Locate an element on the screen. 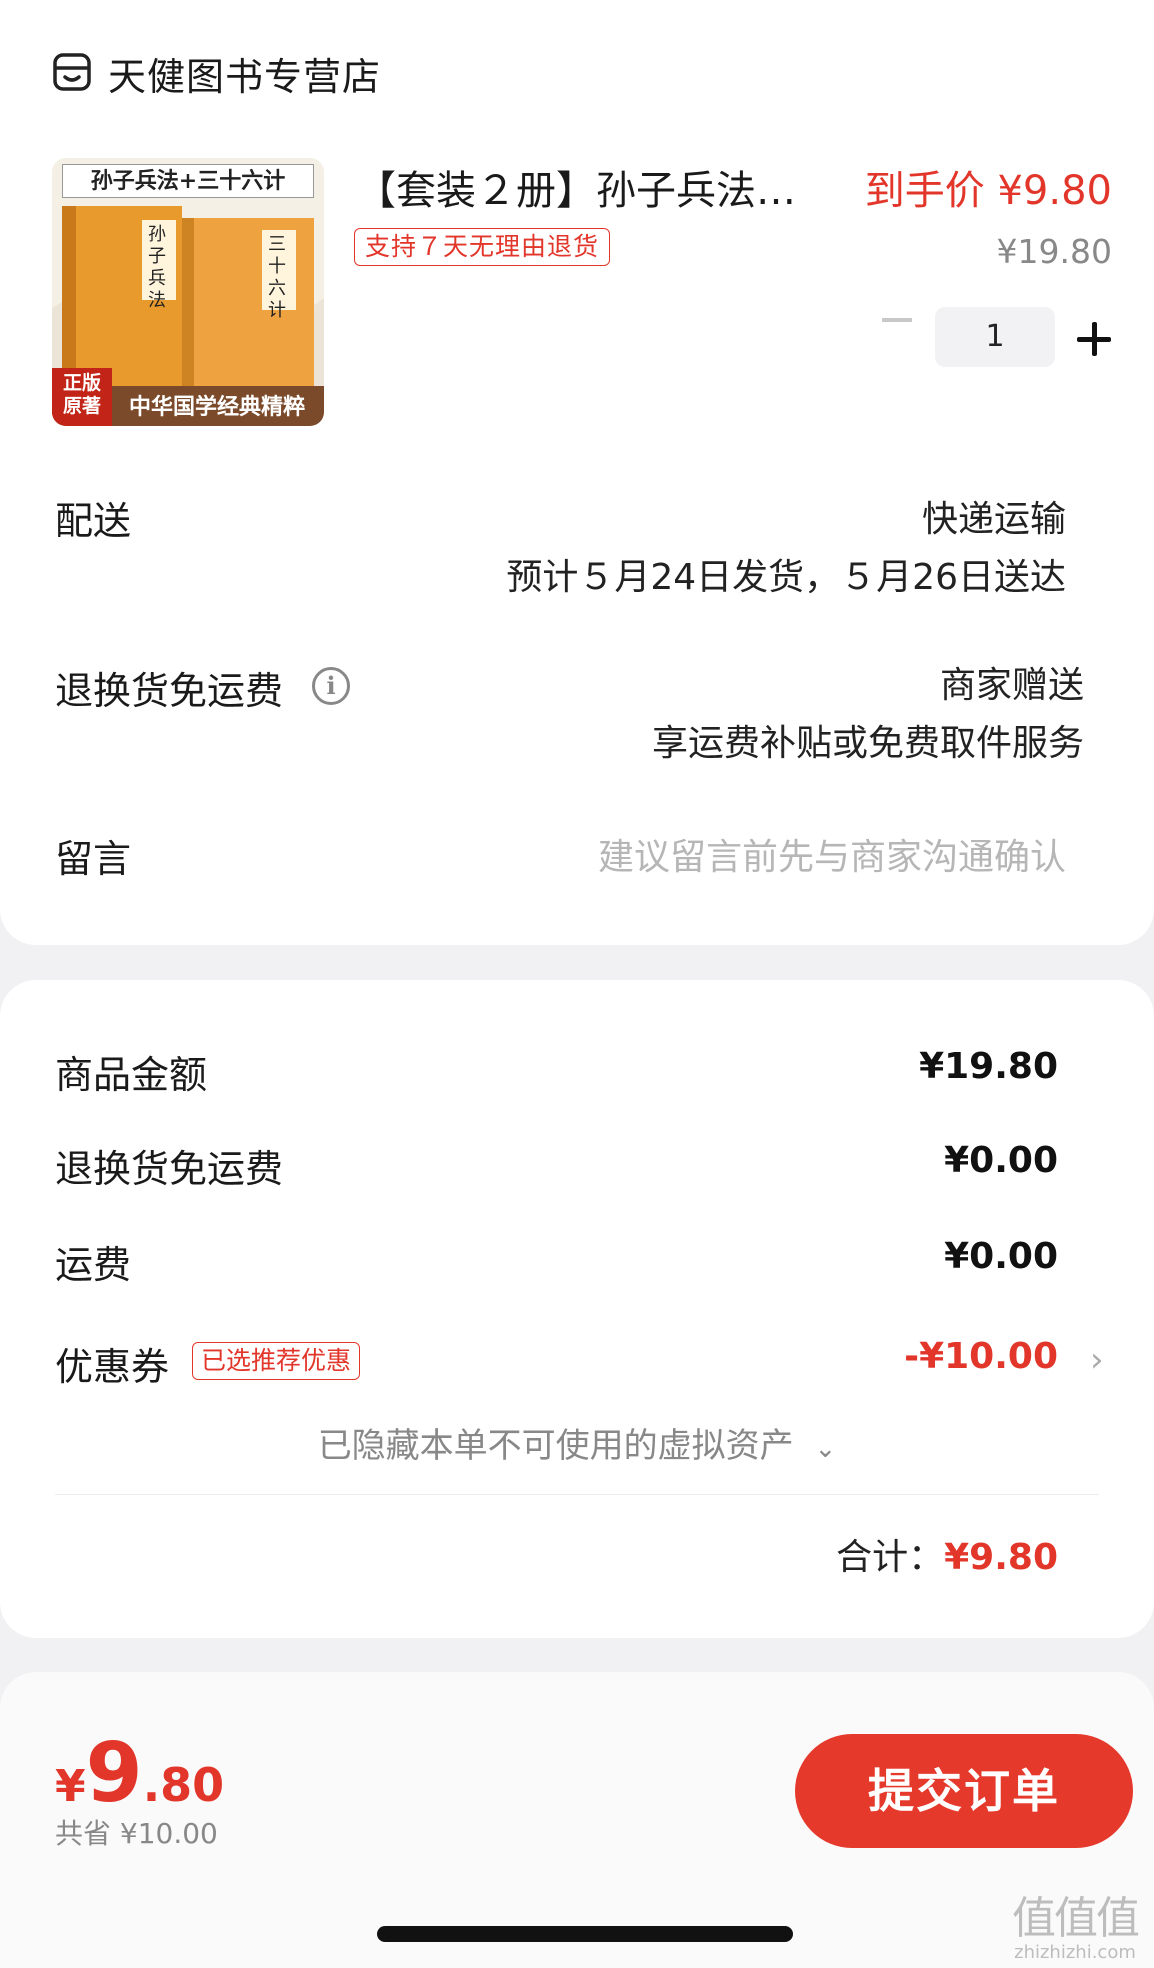  pay-price-int: 9 is located at coordinates (114, 1773).